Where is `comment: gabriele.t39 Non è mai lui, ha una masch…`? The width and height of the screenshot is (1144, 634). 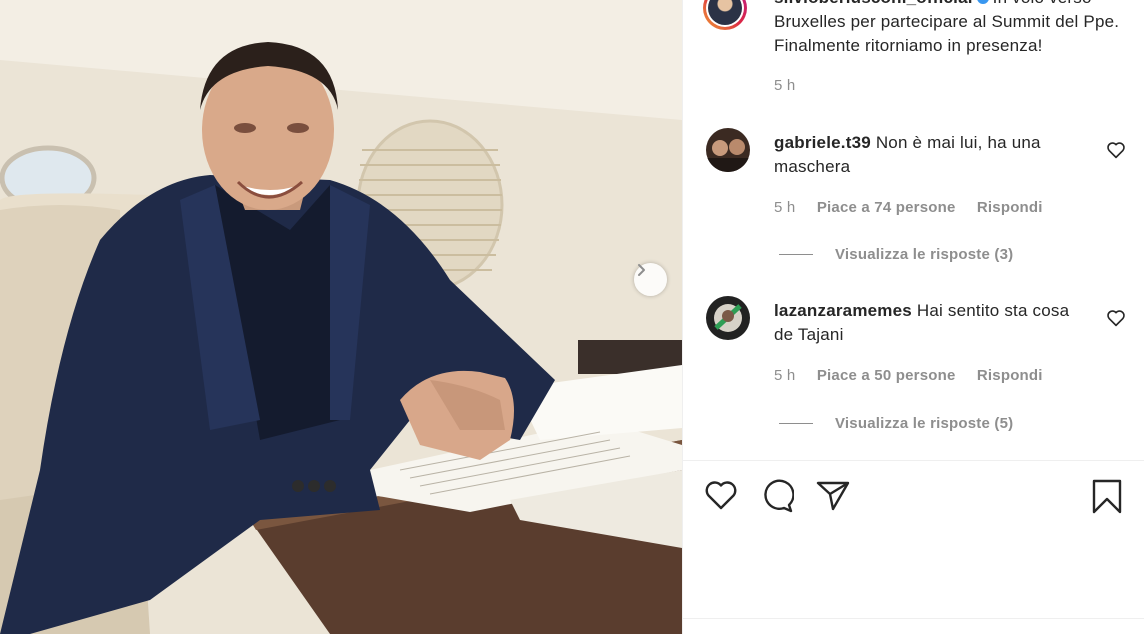 comment: gabriele.t39 Non è mai lui, ha una masch… is located at coordinates (930, 155).